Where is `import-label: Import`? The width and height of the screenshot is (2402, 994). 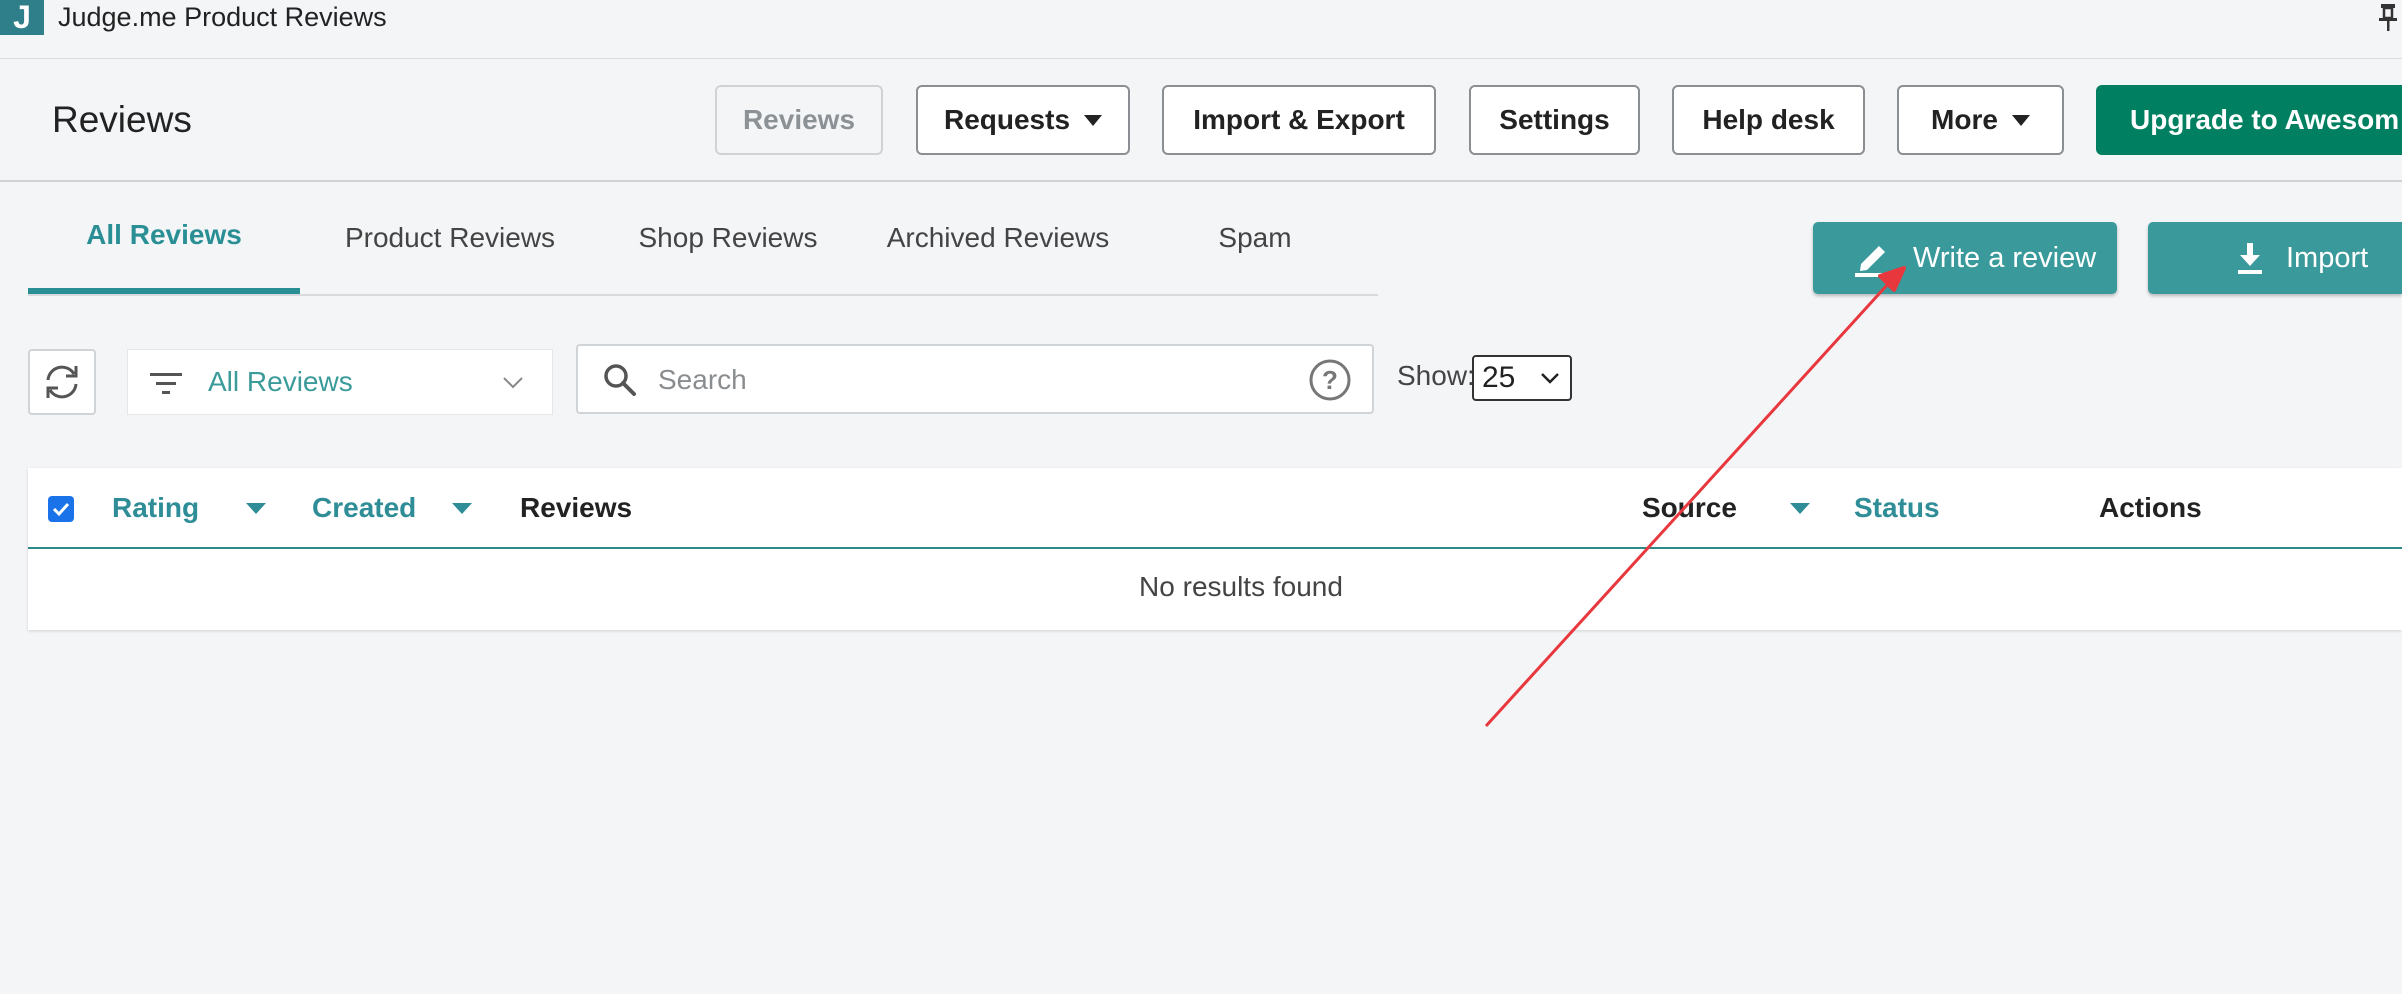
import-label: Import is located at coordinates (2327, 257).